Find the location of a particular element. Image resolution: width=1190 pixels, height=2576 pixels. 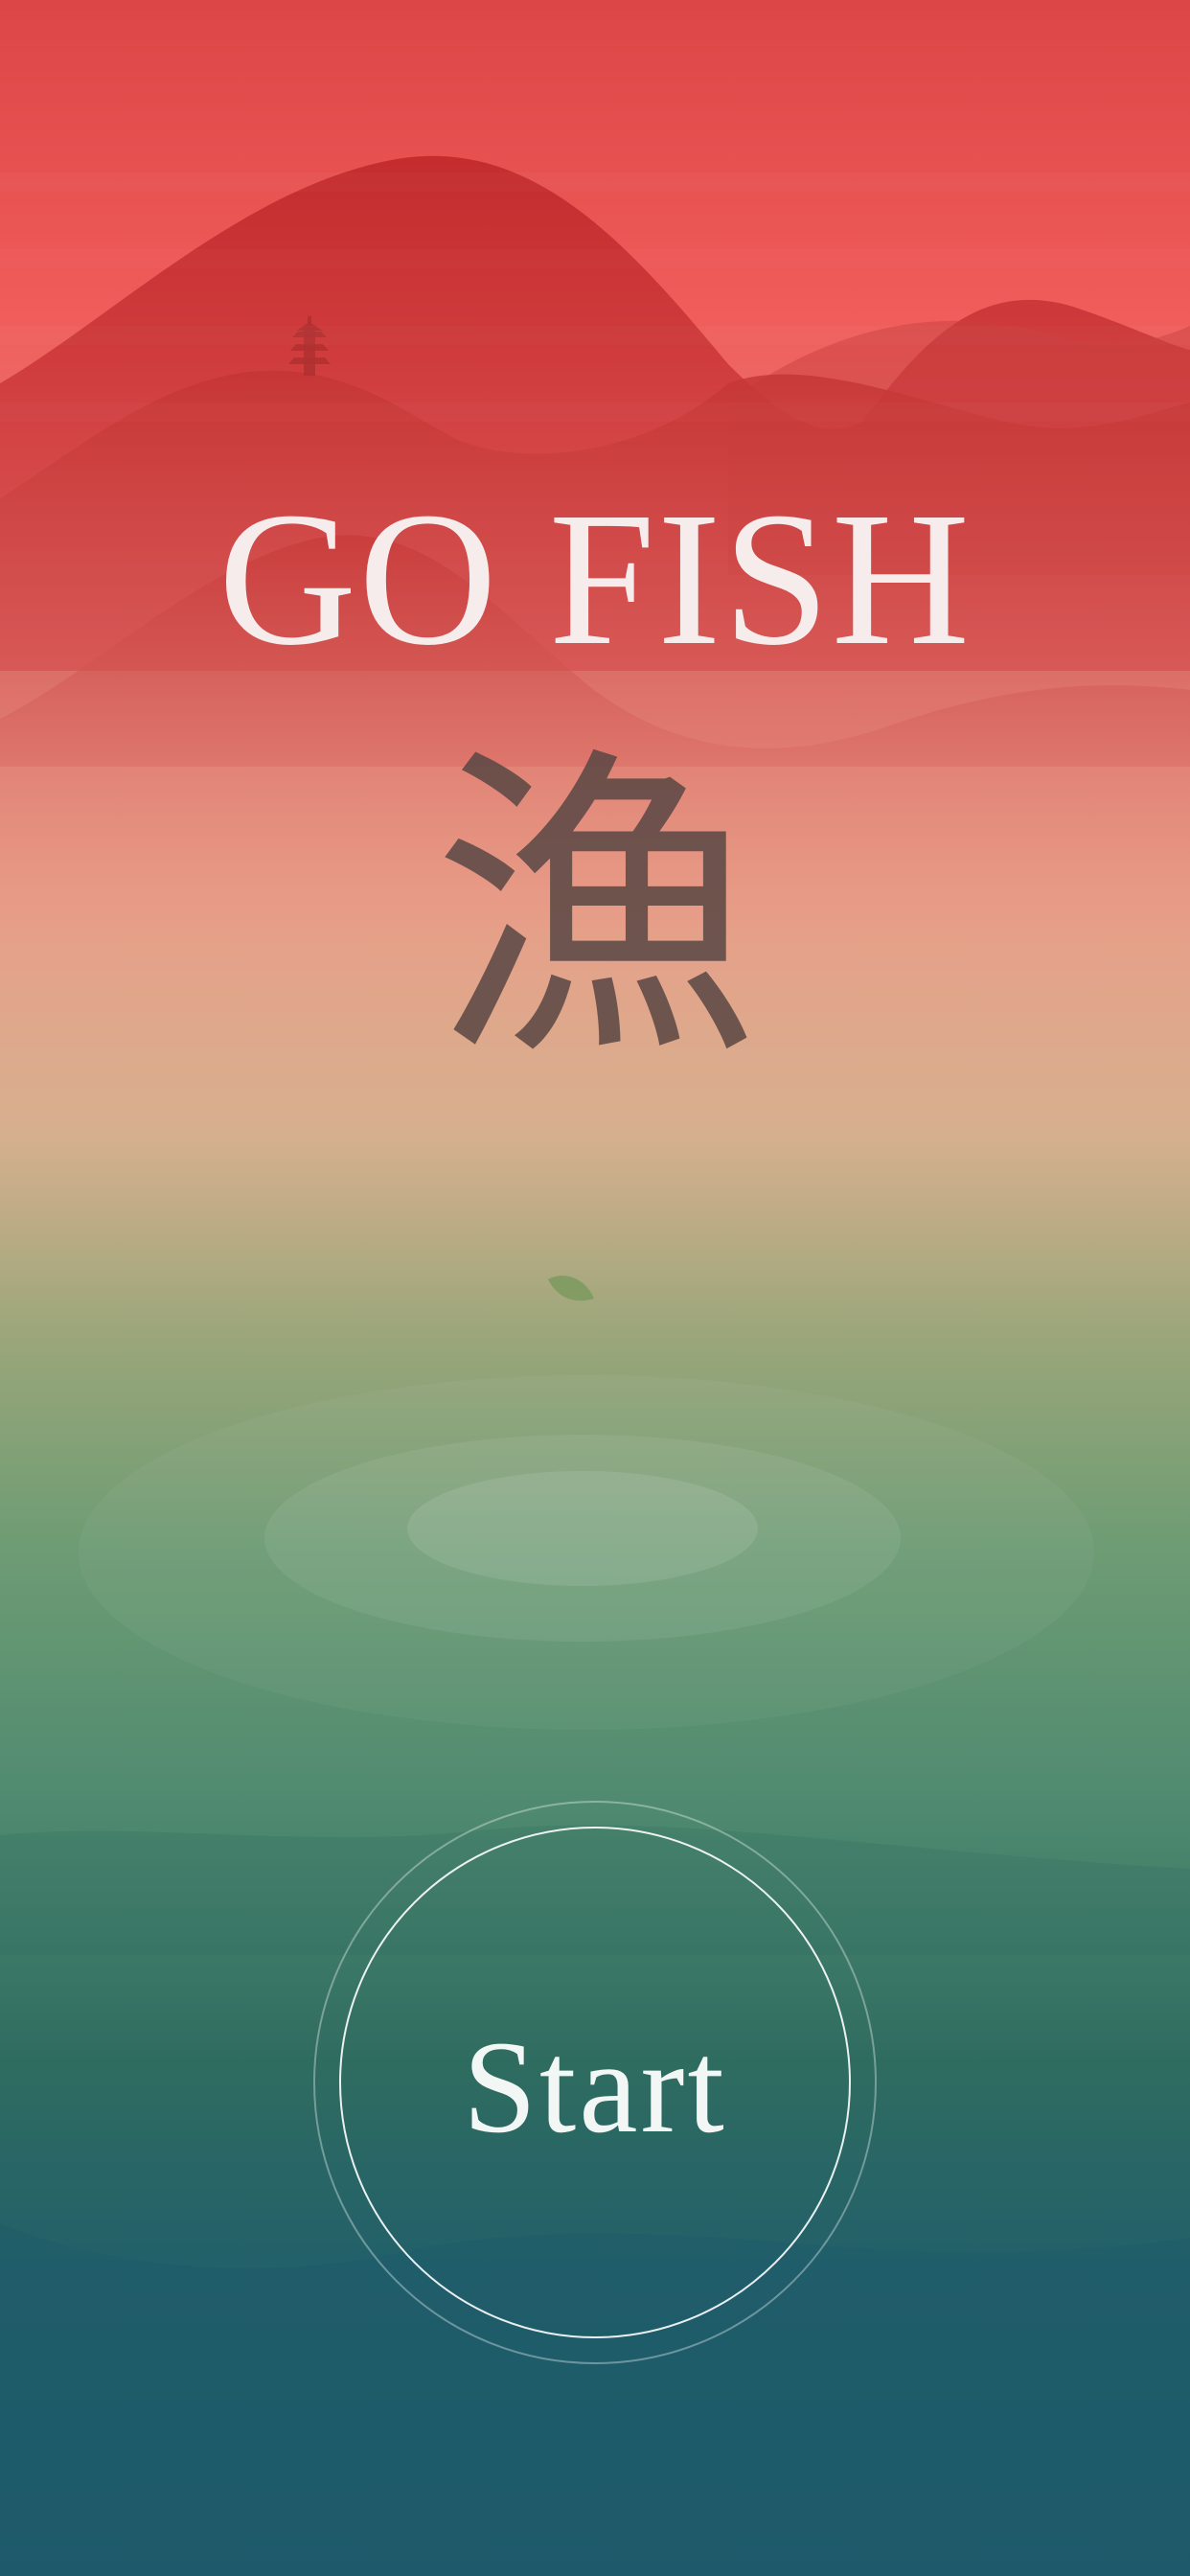

start-button: Start is located at coordinates (595, 2082).